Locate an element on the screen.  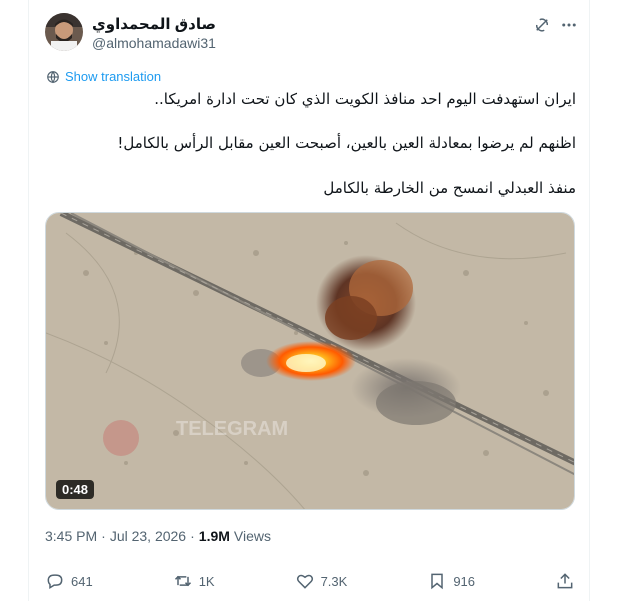
repost-count: 1K is located at coordinates (206, 581).